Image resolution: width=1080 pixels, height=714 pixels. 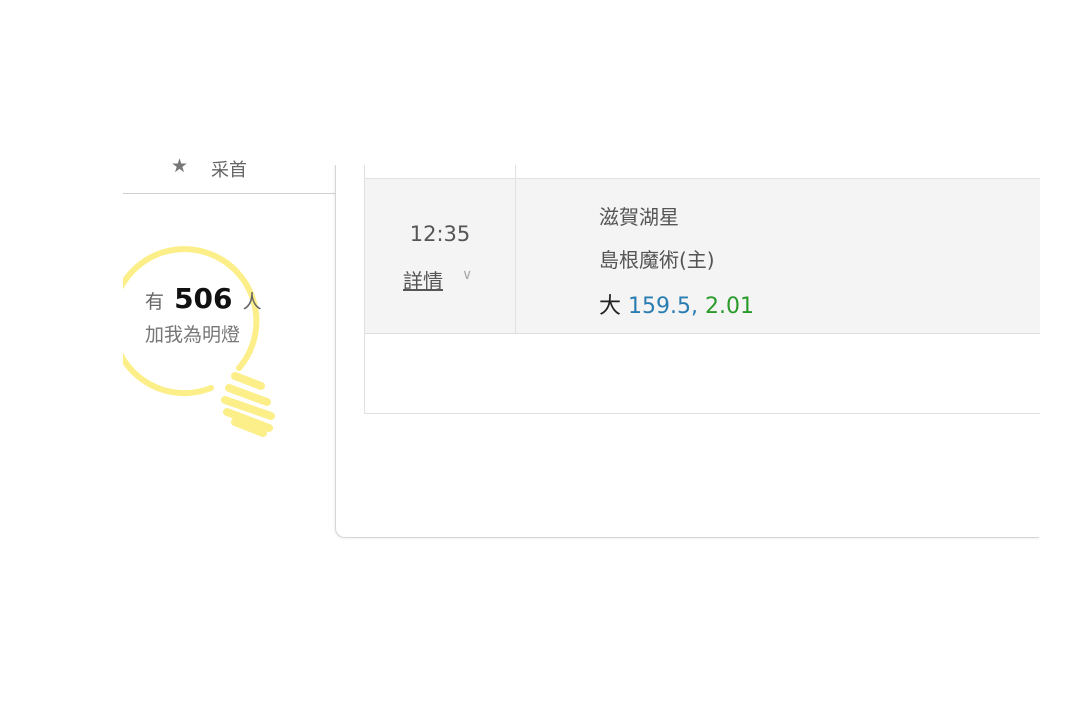 I want to click on follower-suffix: 人, so click(x=252, y=302).